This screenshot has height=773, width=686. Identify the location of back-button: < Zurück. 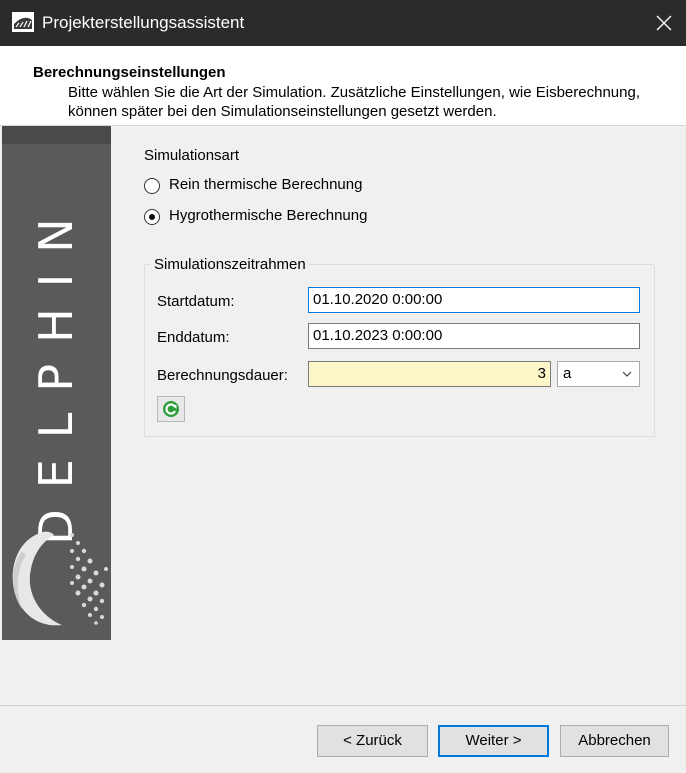
(372, 741).